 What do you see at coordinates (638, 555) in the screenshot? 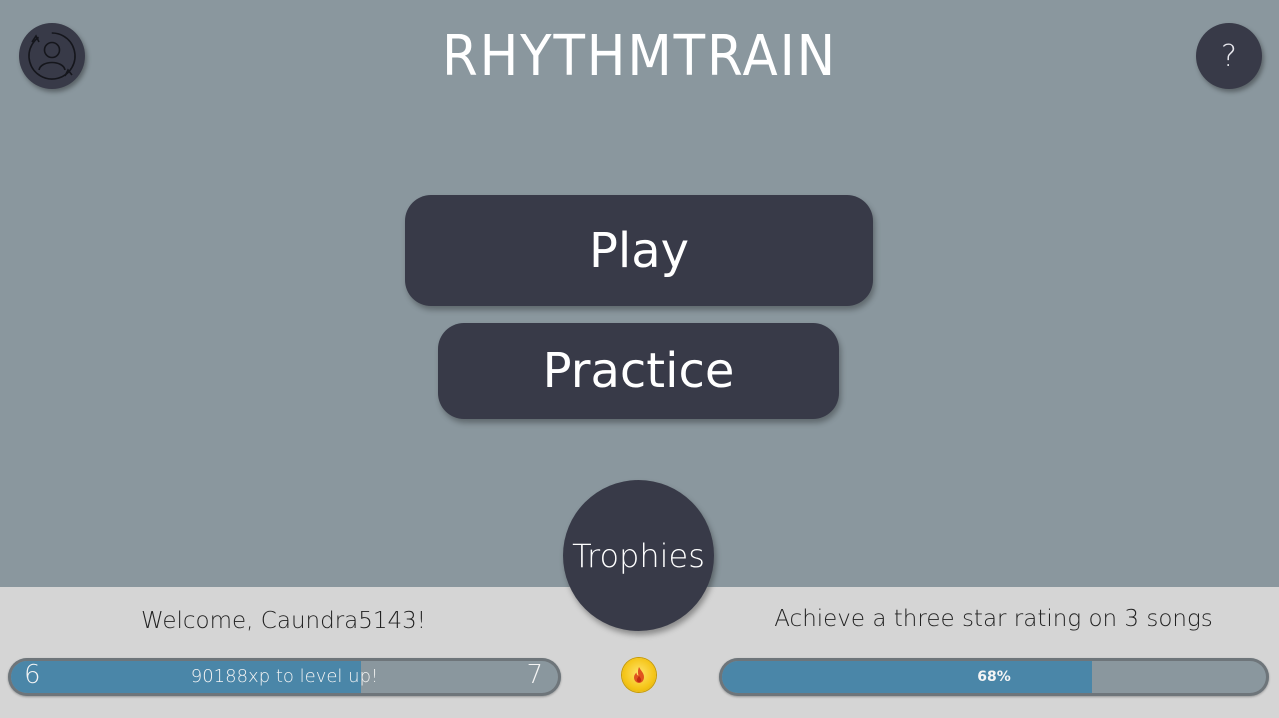
I see `trophies-button: Trophies` at bounding box center [638, 555].